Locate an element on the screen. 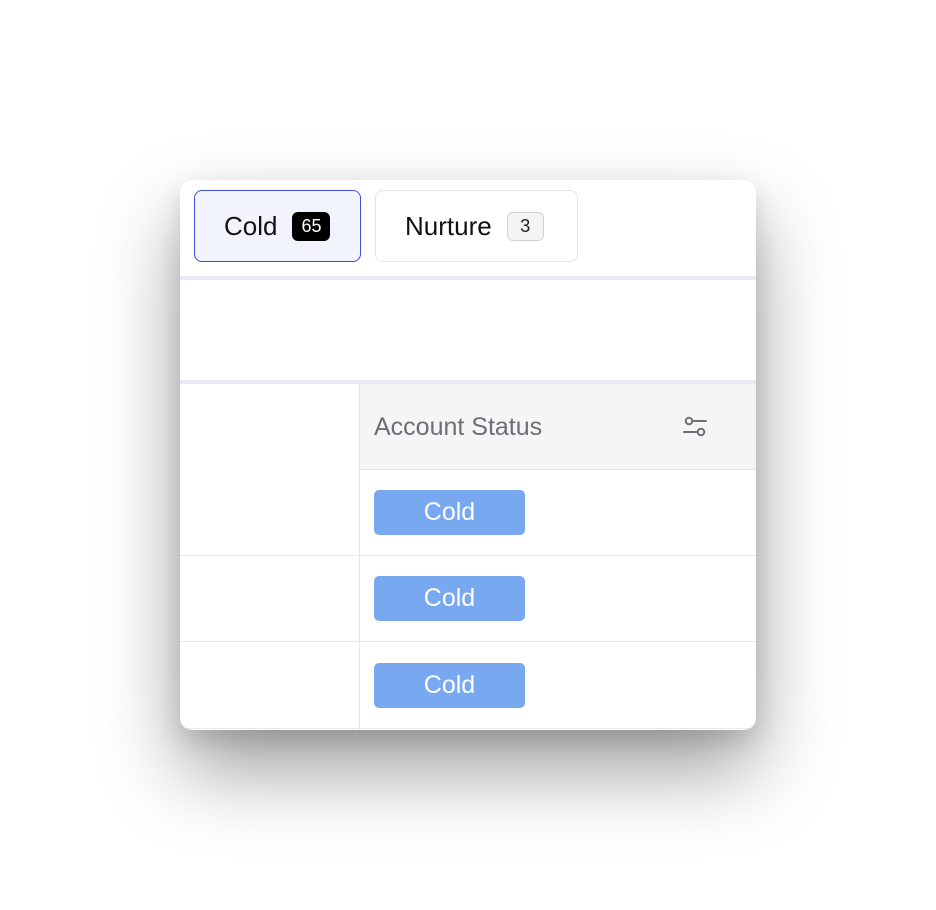 The image size is (936, 910). tab-nurture: Nurture 3 is located at coordinates (476, 226).